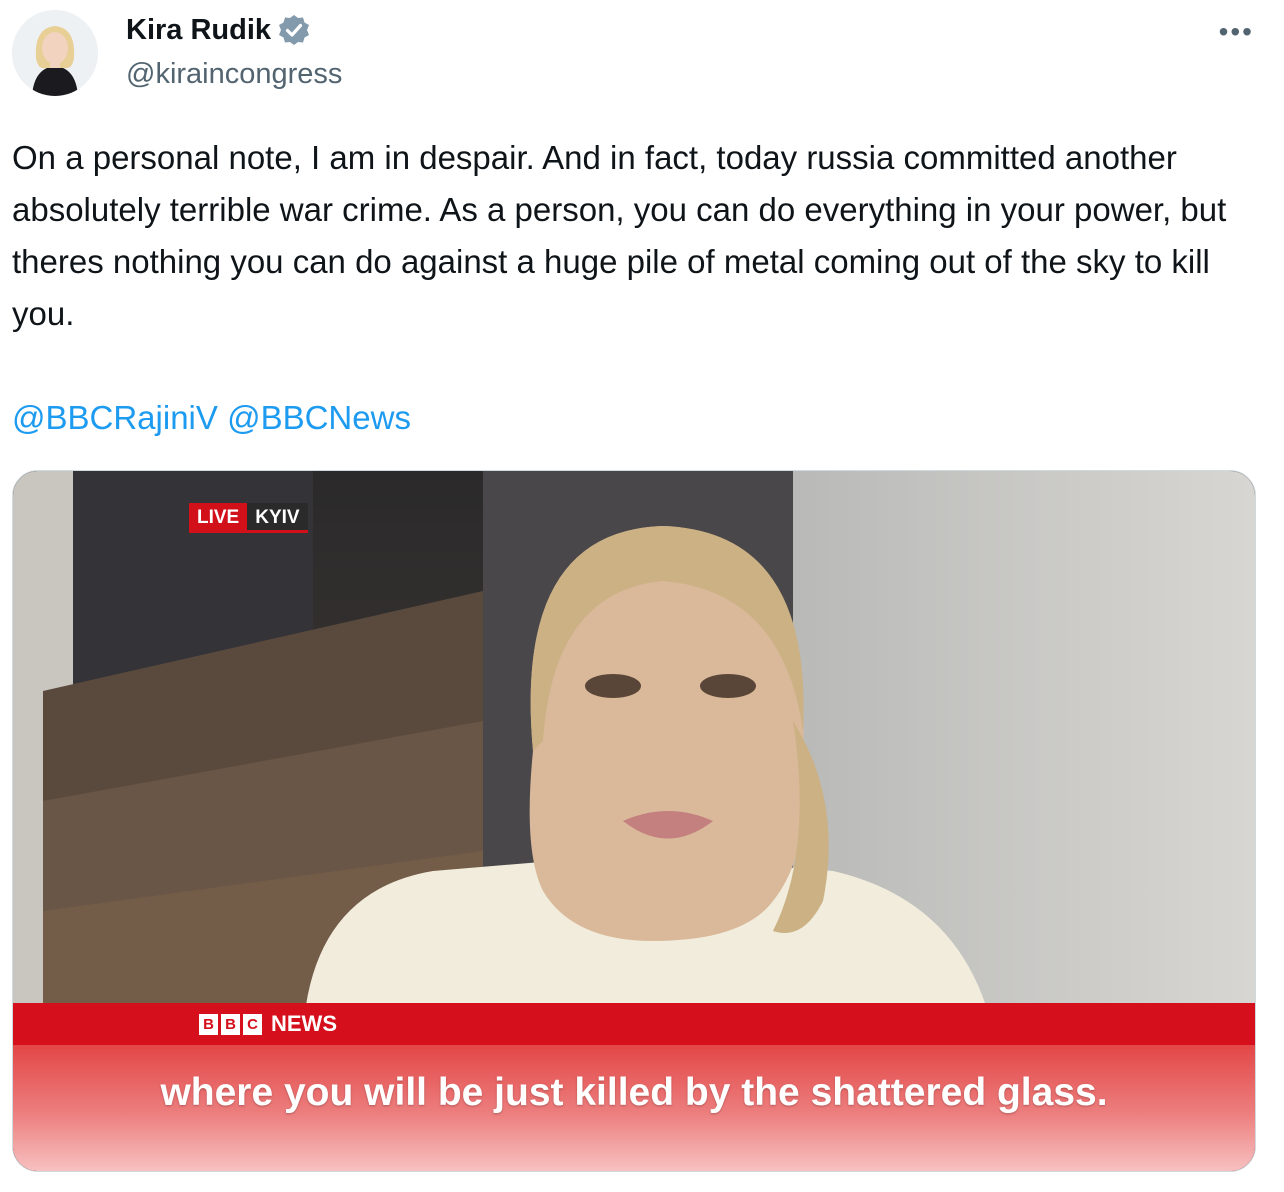 This screenshot has height=1192, width=1284. I want to click on more-horizontal-icon: •••, so click(1236, 32).